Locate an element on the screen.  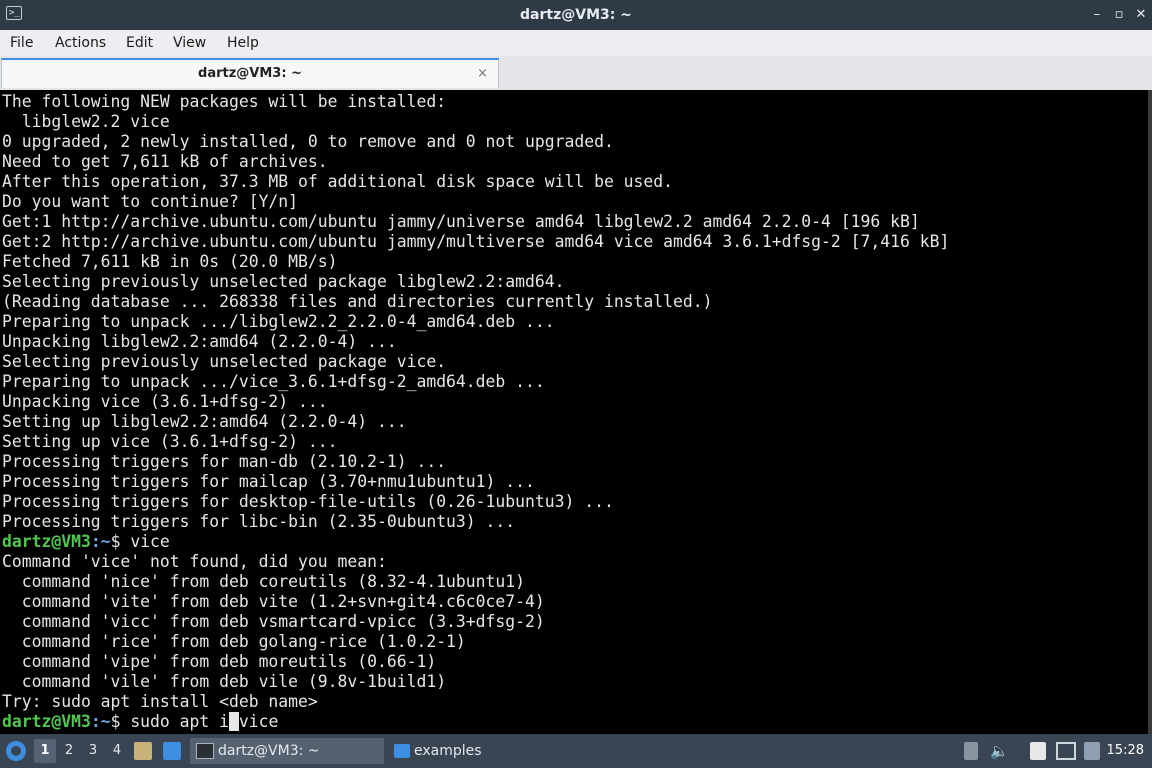
menu-actions: Actions is located at coordinates (80, 43).